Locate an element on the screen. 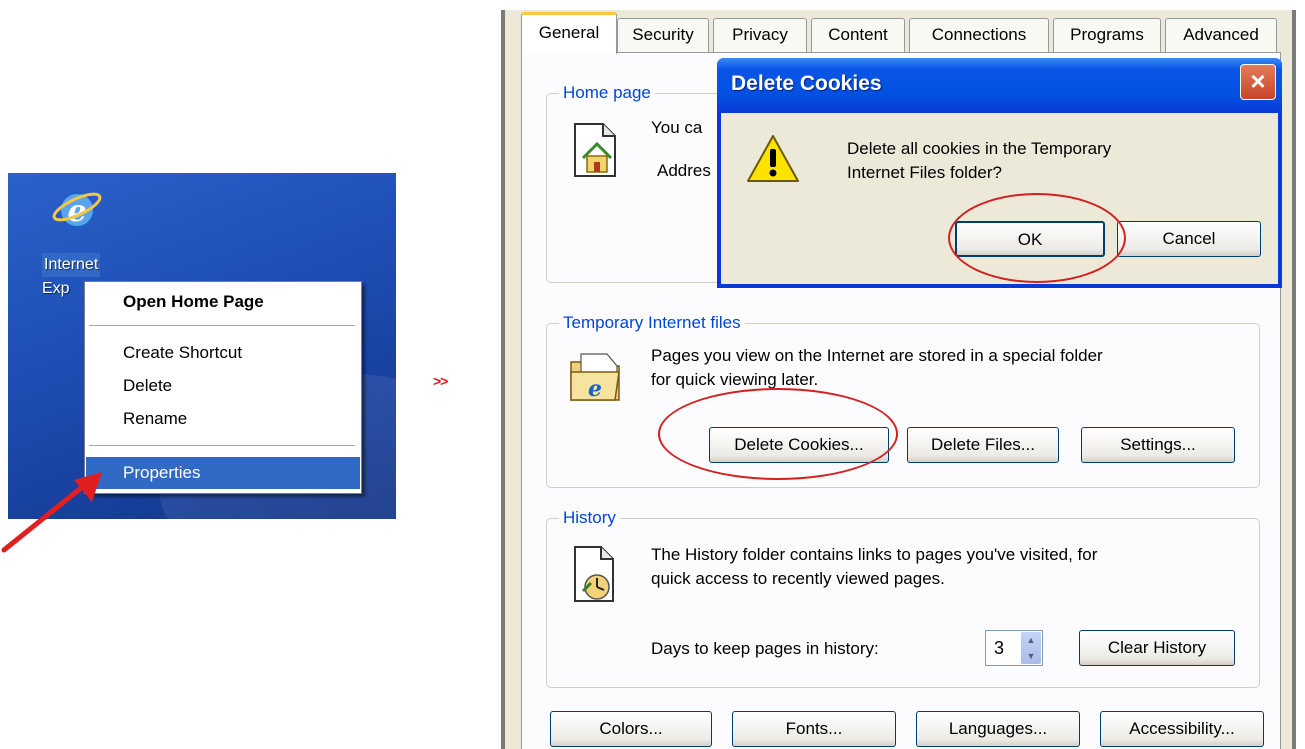 This screenshot has width=1305, height=749. tab-advanced: Advanced is located at coordinates (1221, 35).